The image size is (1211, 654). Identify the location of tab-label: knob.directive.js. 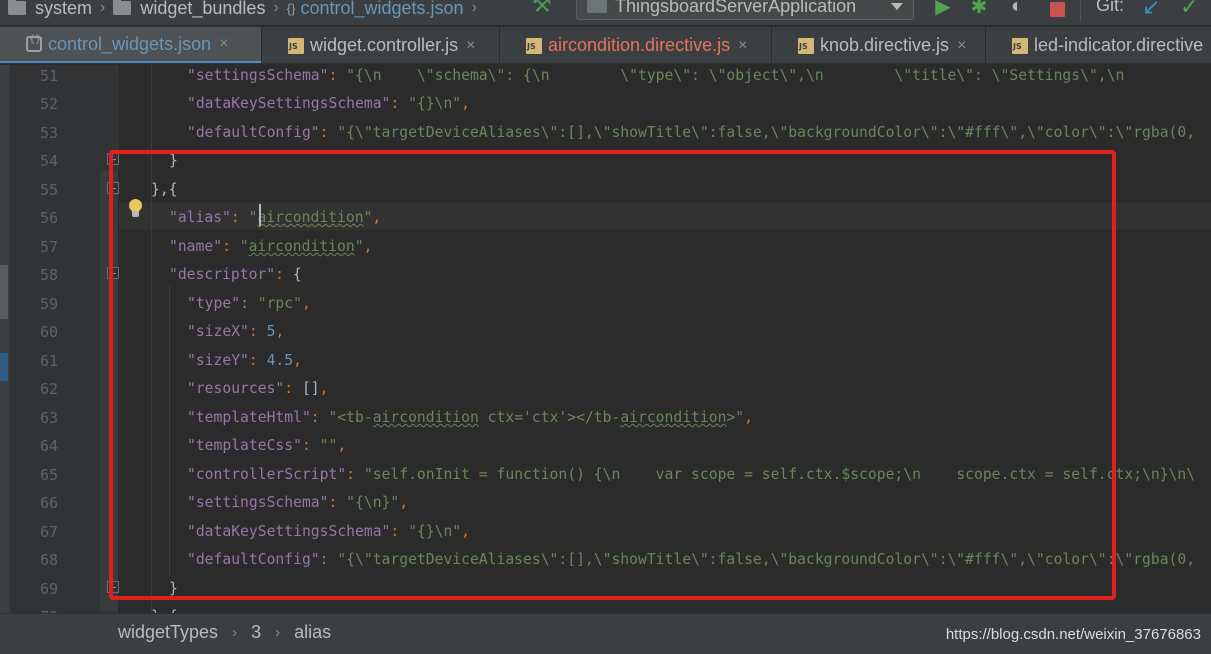
(885, 45).